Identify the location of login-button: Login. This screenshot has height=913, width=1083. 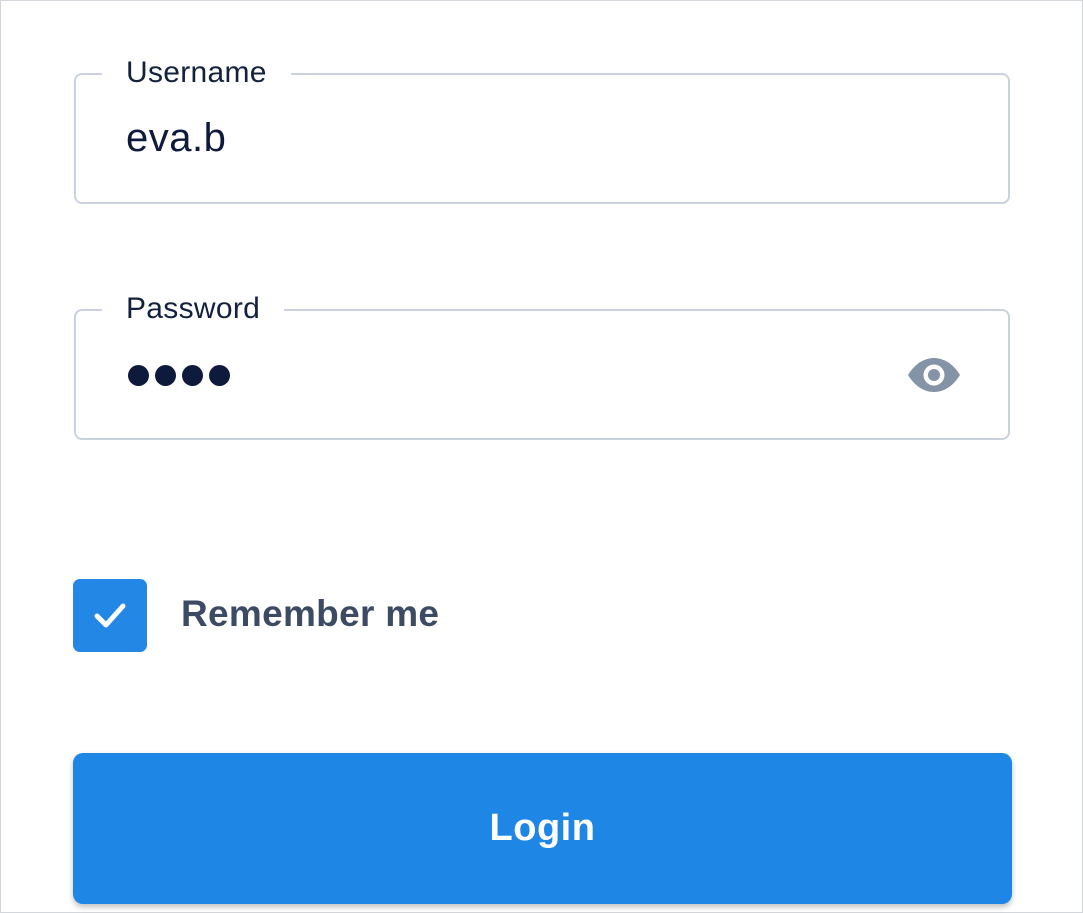
(542, 828).